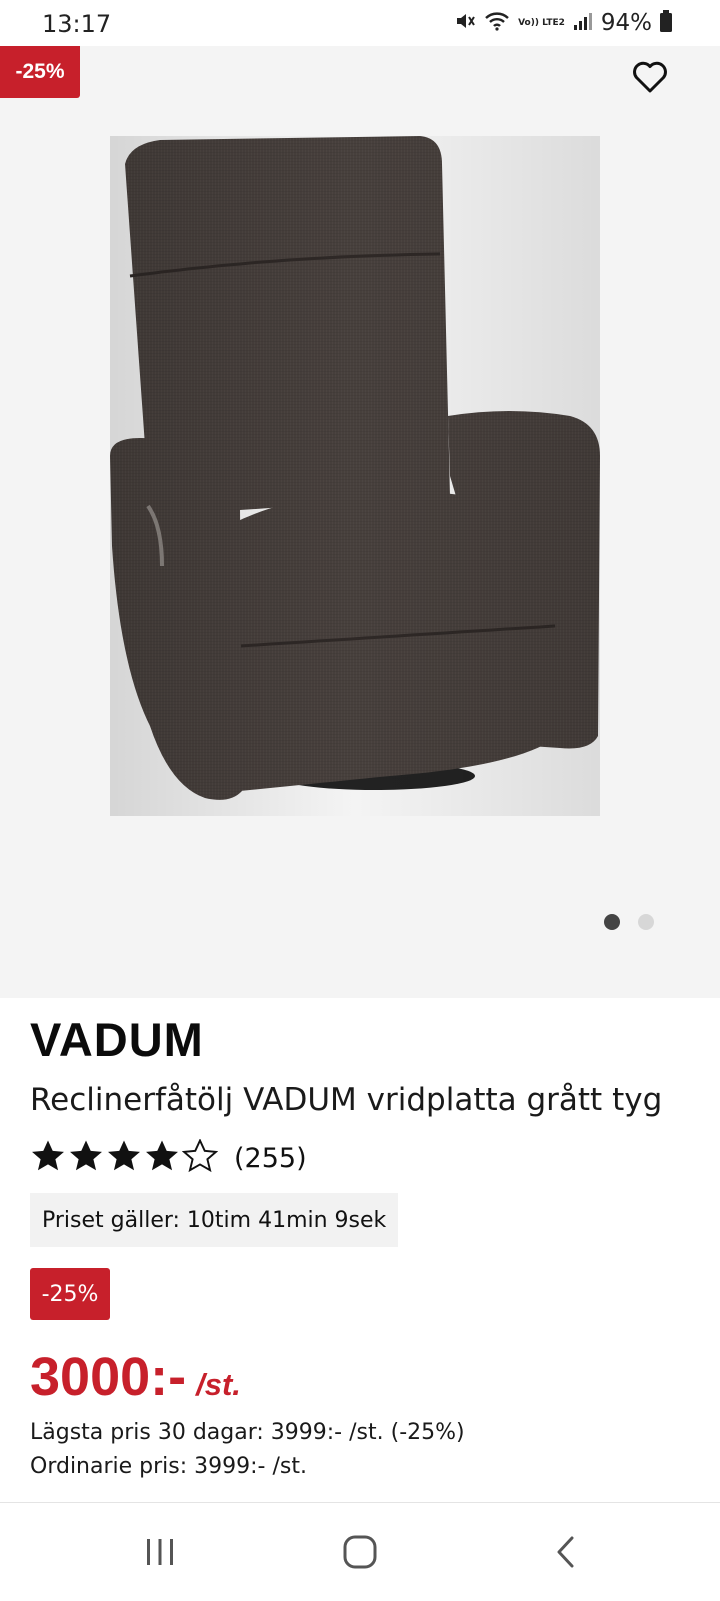 The width and height of the screenshot is (720, 1601). I want to click on status-bar: 13:17 Vo)) LTE2 94%, so click(360, 23).